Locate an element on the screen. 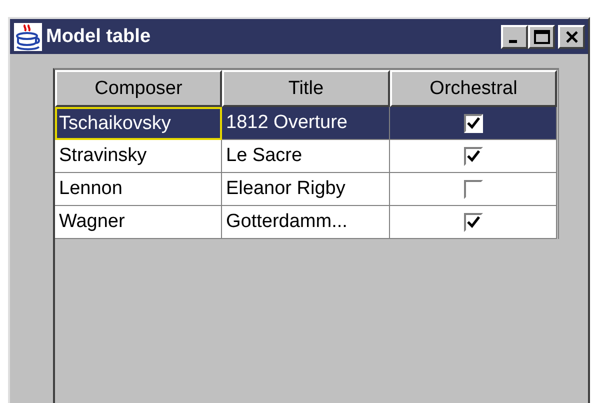  checkbox is located at coordinates (473, 123).